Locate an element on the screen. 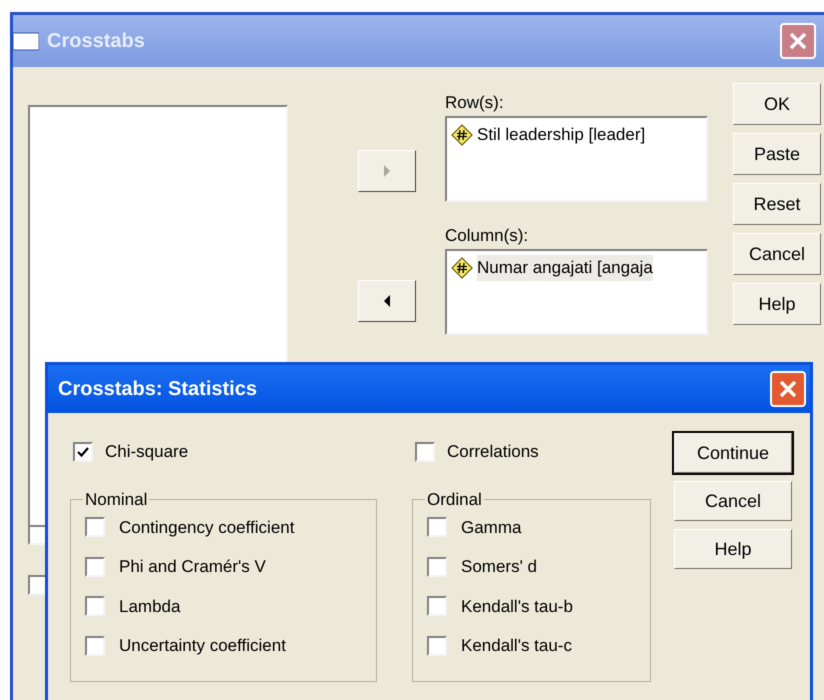  option-label: Chi-square is located at coordinates (146, 452).